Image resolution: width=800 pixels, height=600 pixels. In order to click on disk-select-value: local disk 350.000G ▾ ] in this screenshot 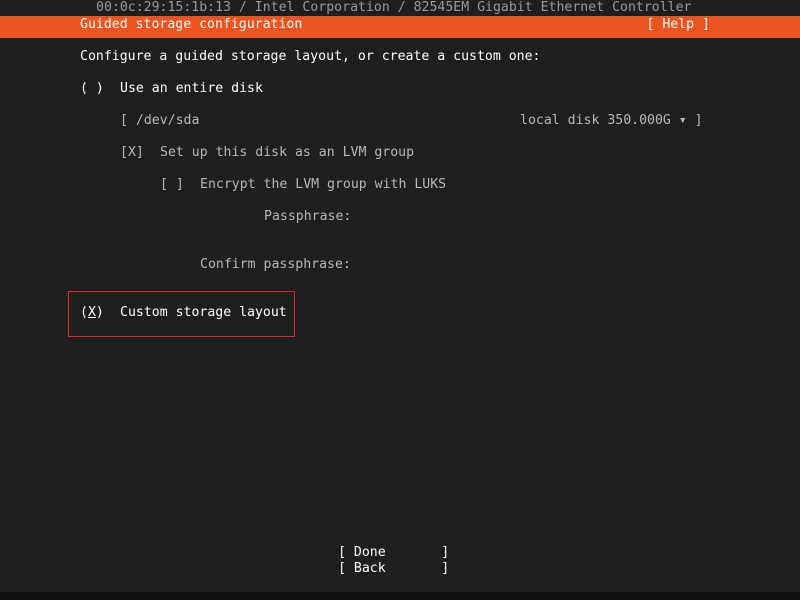, I will do `click(611, 121)`.